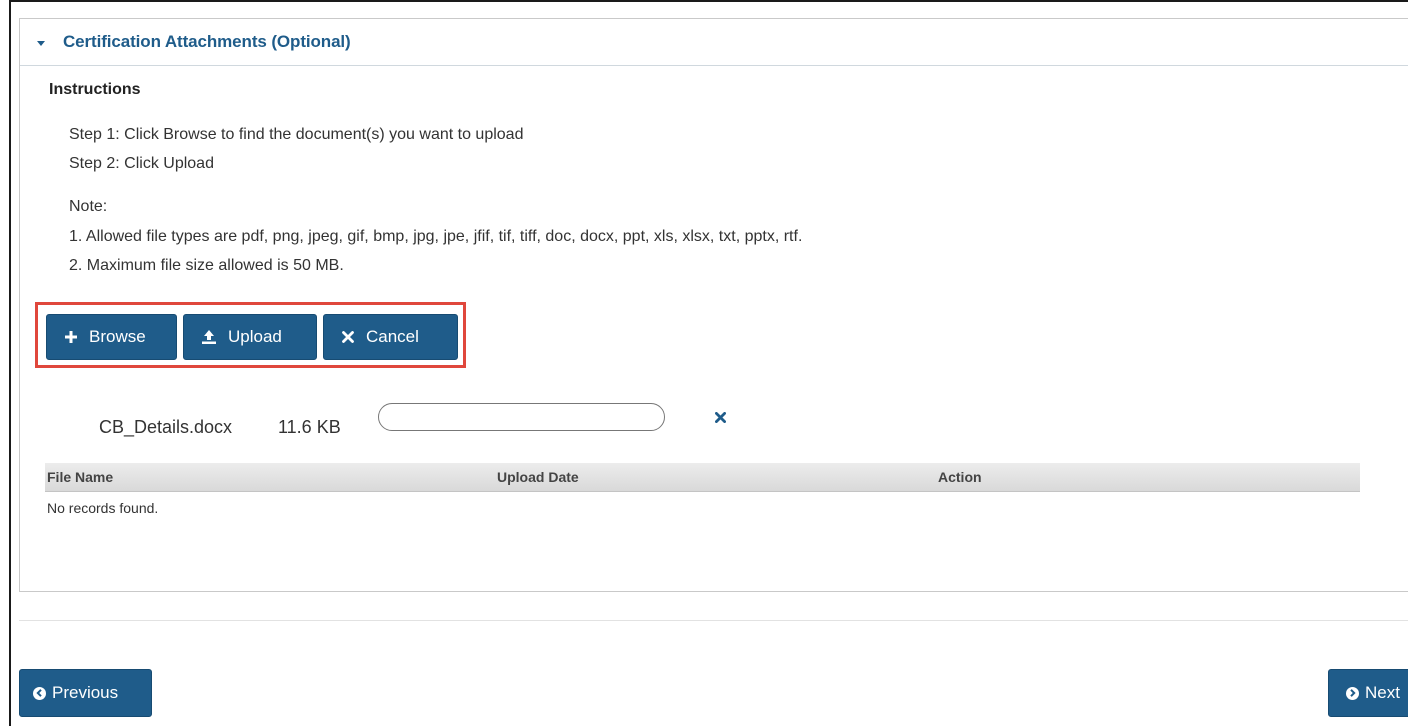 This screenshot has height=726, width=1408. What do you see at coordinates (206, 265) in the screenshot?
I see `note-item-2: 2. Maximum file size allowed is 50 MB.` at bounding box center [206, 265].